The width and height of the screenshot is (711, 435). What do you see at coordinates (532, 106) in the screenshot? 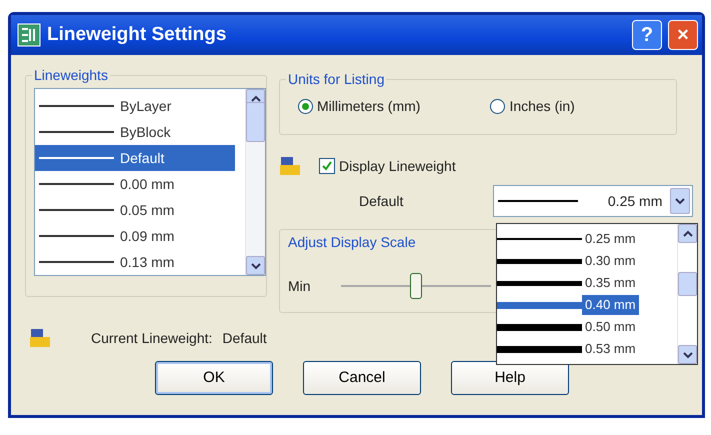
I see `units-radio: Inches (in)` at bounding box center [532, 106].